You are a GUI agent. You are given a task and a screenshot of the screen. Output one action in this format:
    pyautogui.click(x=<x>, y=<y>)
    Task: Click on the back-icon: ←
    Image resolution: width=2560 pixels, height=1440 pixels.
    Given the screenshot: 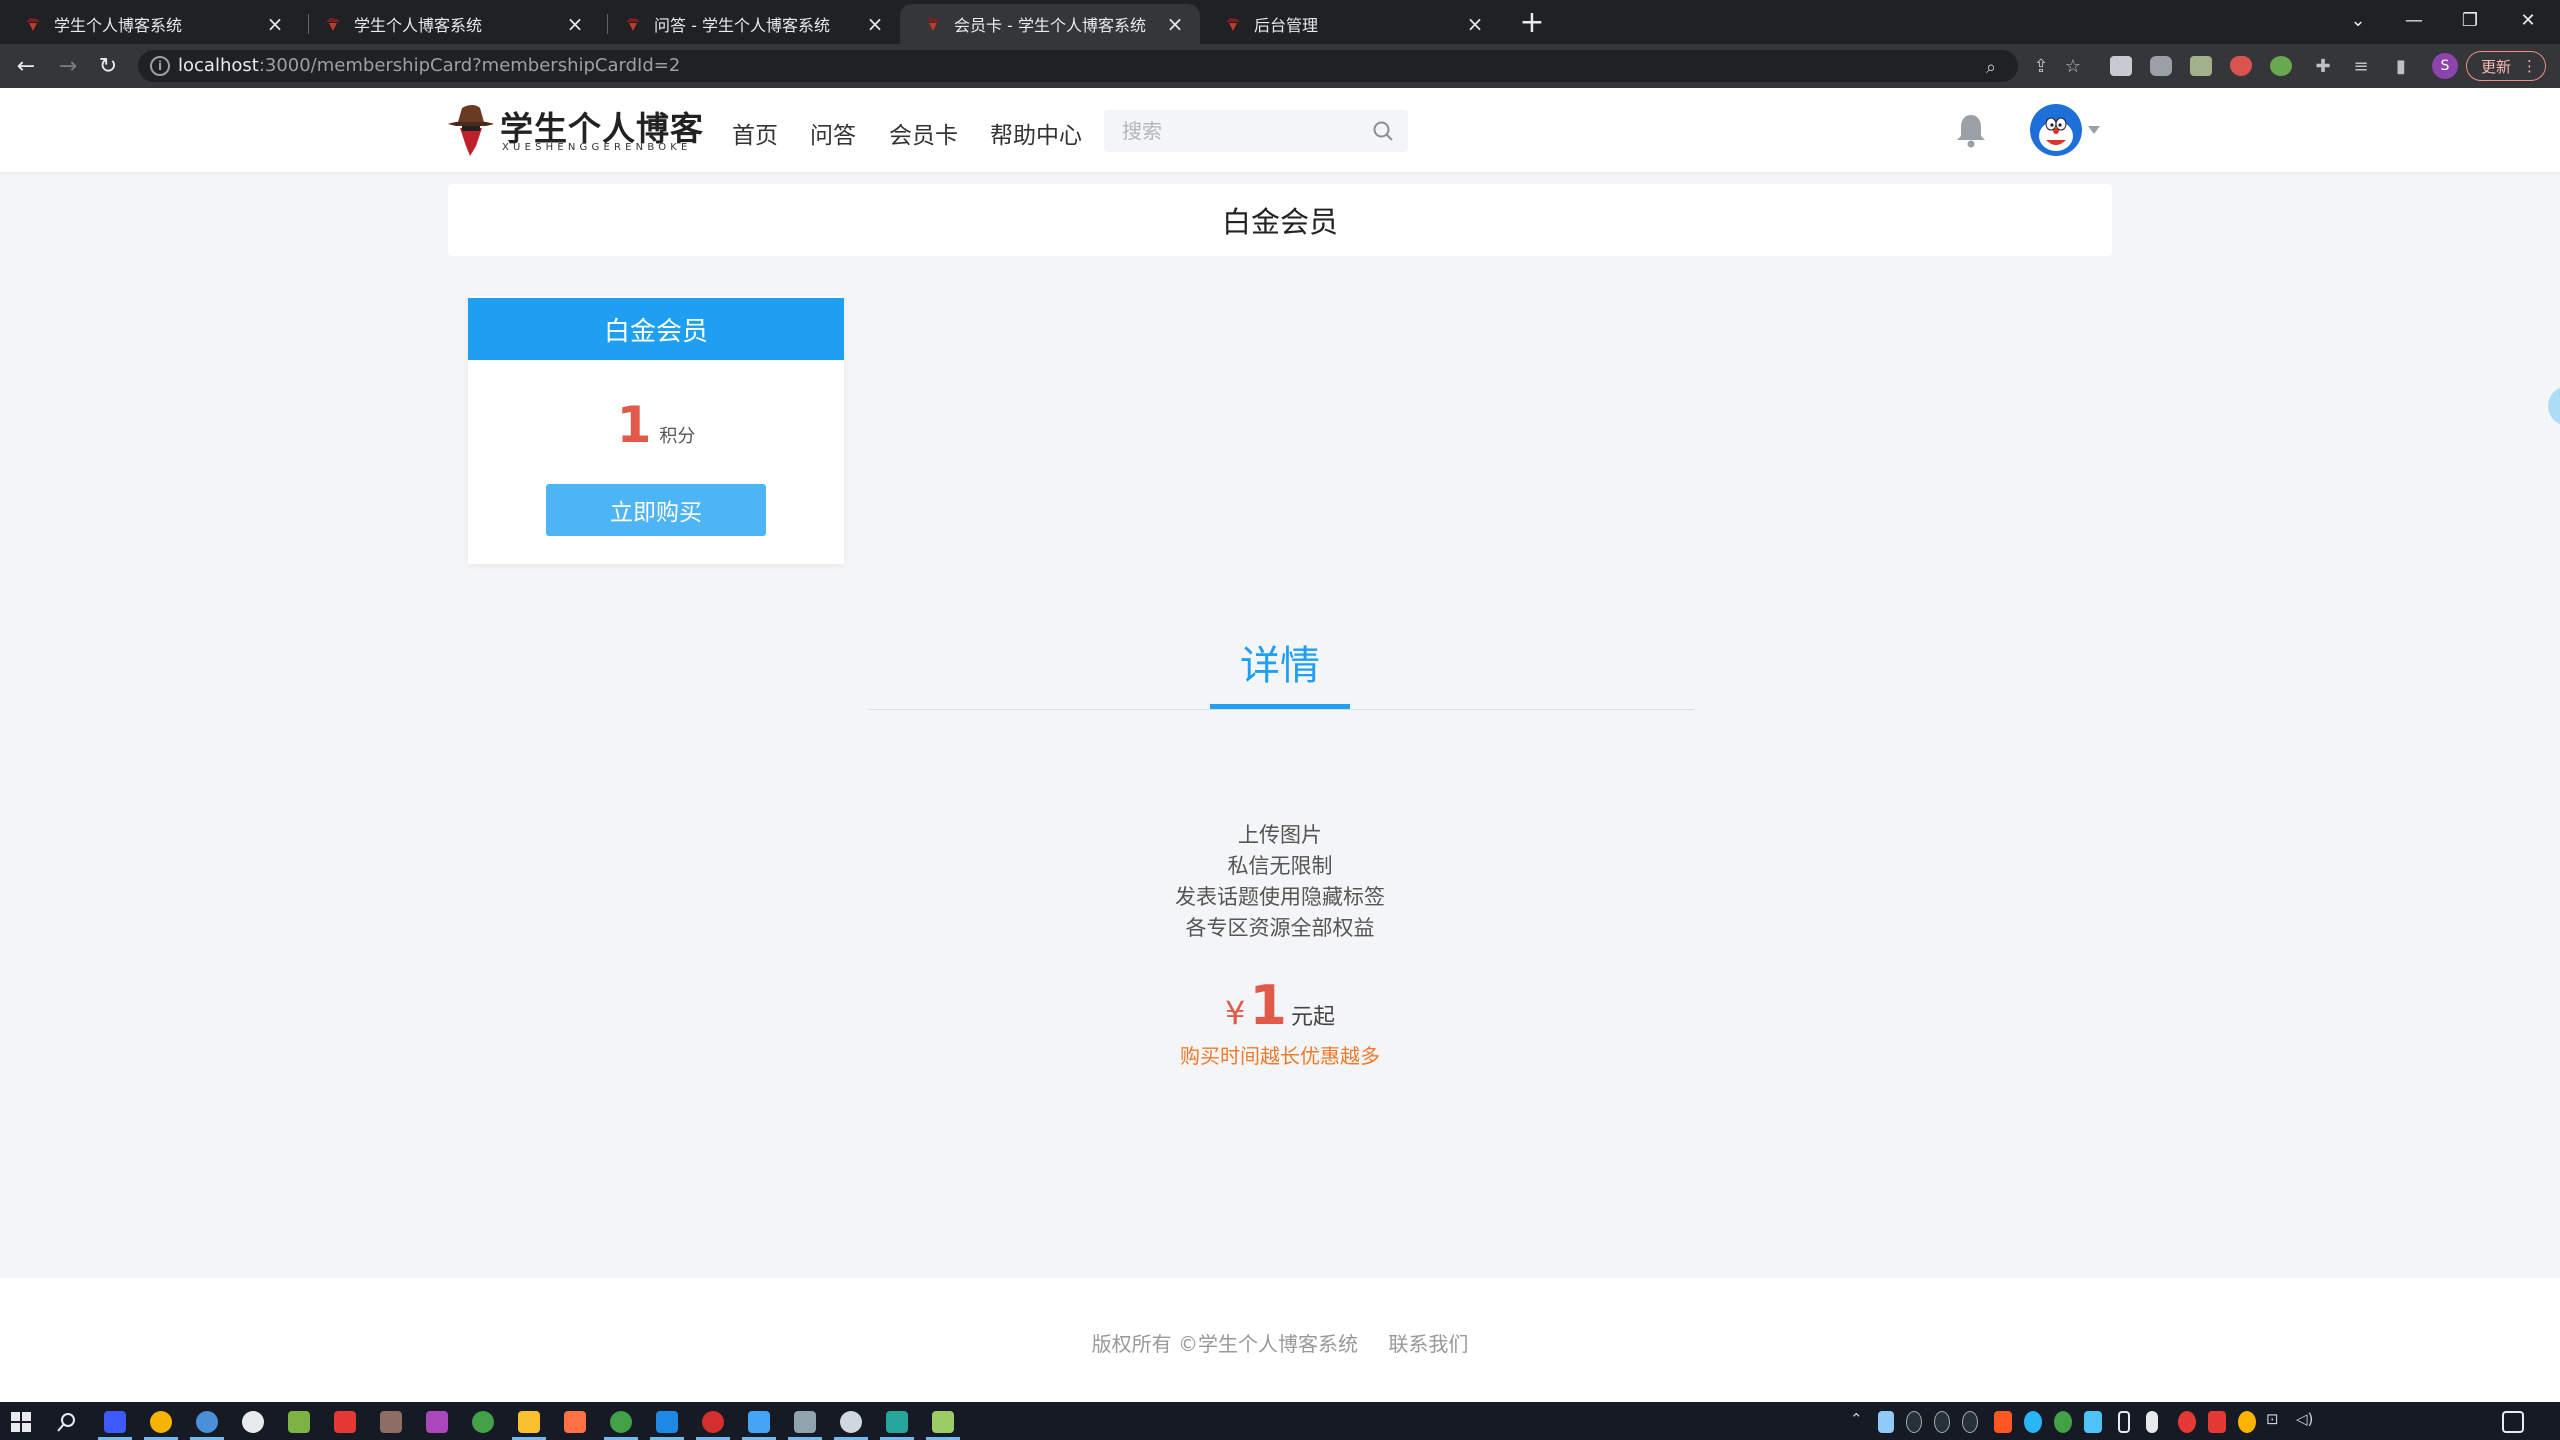 What is the action you would take?
    pyautogui.click(x=26, y=66)
    